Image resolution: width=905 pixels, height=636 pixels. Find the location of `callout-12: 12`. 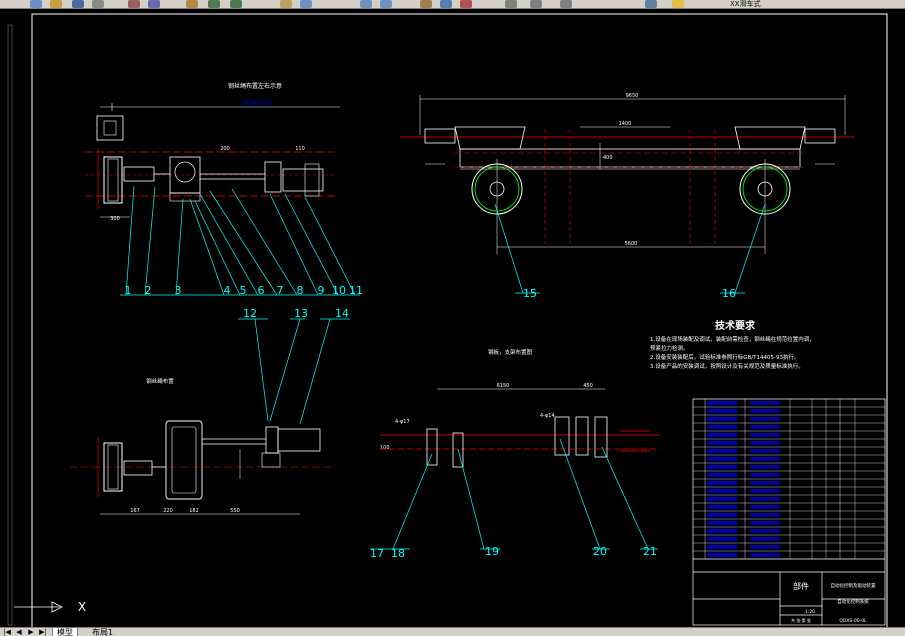

callout-12: 12 is located at coordinates (250, 313).